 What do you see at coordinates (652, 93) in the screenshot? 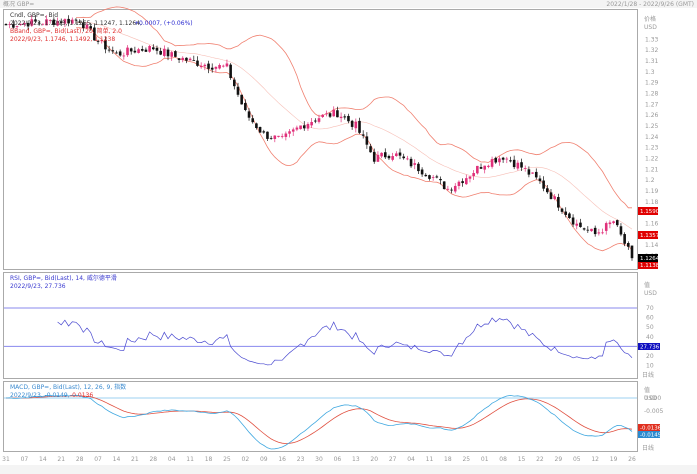
I see `price-axis-tick: 1.28` at bounding box center [652, 93].